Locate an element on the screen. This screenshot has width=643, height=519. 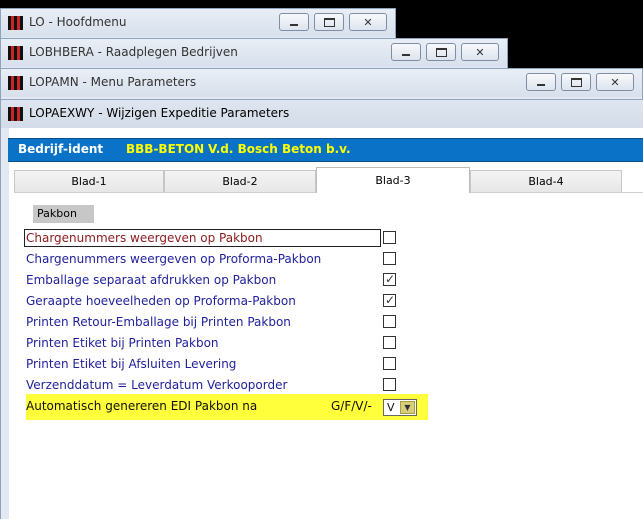
group-label-pakbon: Pakbon is located at coordinates (63, 214).